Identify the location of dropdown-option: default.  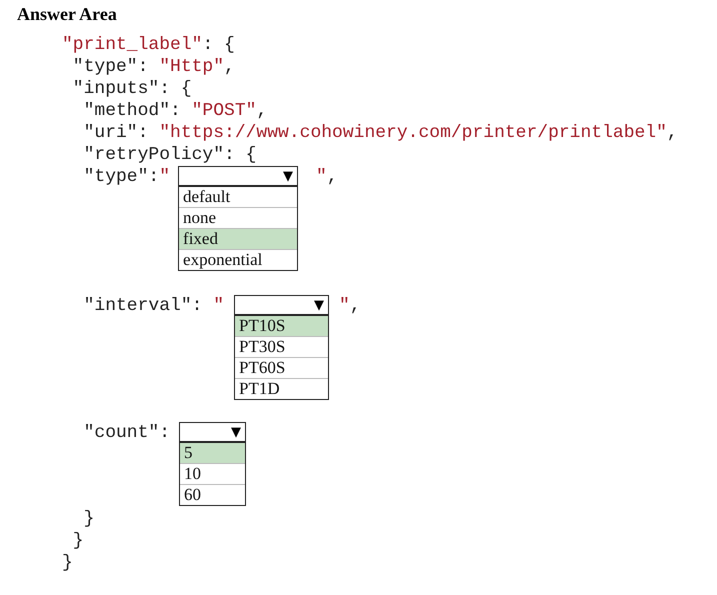
(238, 196).